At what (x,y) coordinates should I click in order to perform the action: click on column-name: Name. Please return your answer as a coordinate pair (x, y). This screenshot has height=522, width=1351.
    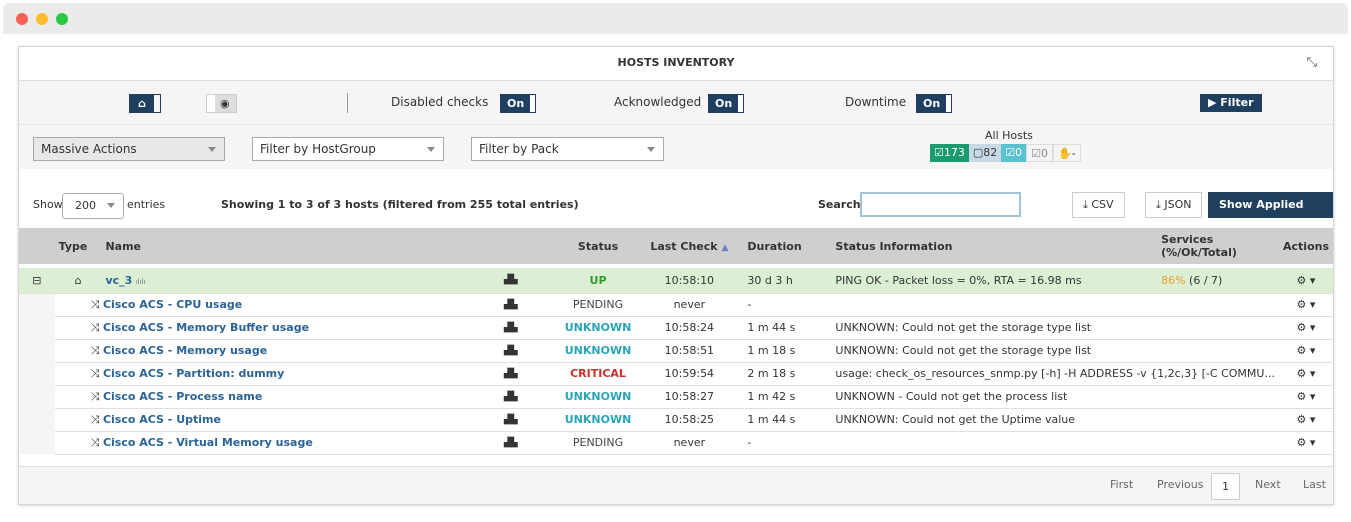
    Looking at the image, I should click on (300, 247).